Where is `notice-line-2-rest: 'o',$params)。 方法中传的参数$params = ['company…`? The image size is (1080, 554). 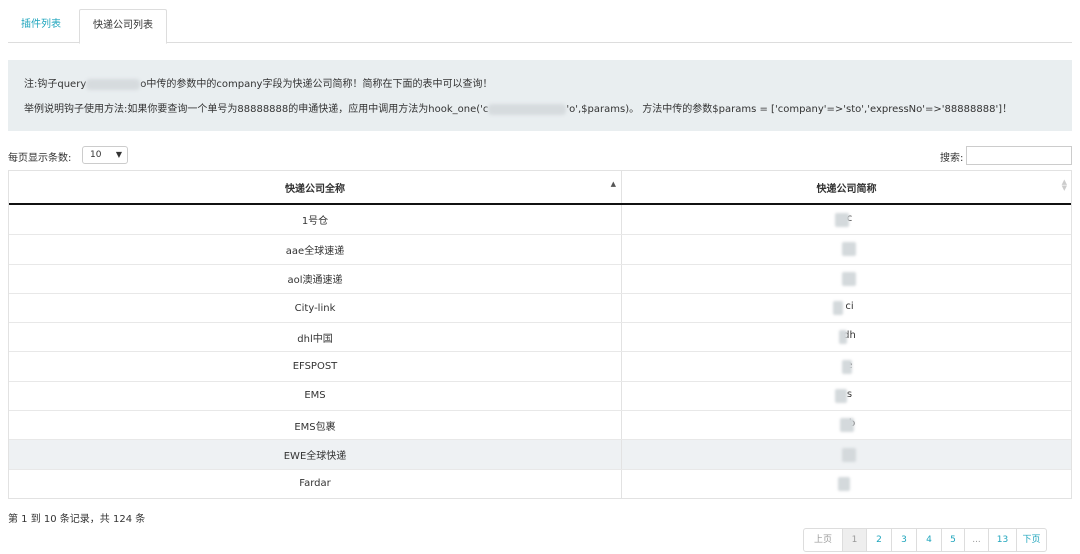 notice-line-2-rest: 'o',$params)。 方法中传的参数$params = ['company… is located at coordinates (789, 109).